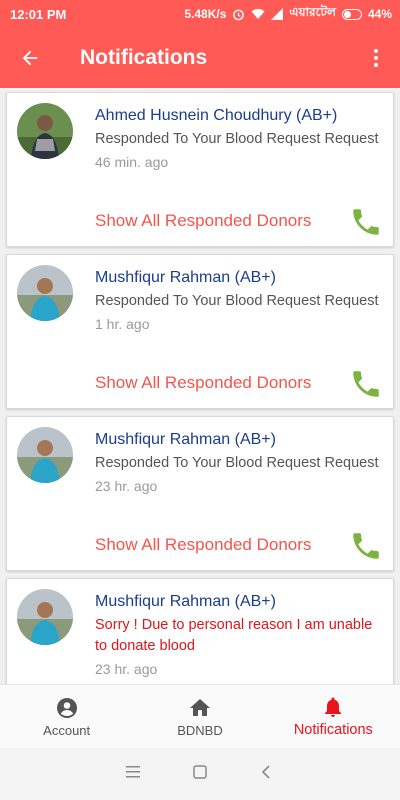  I want to click on carrier-name: এয়ারটেল, so click(312, 12).